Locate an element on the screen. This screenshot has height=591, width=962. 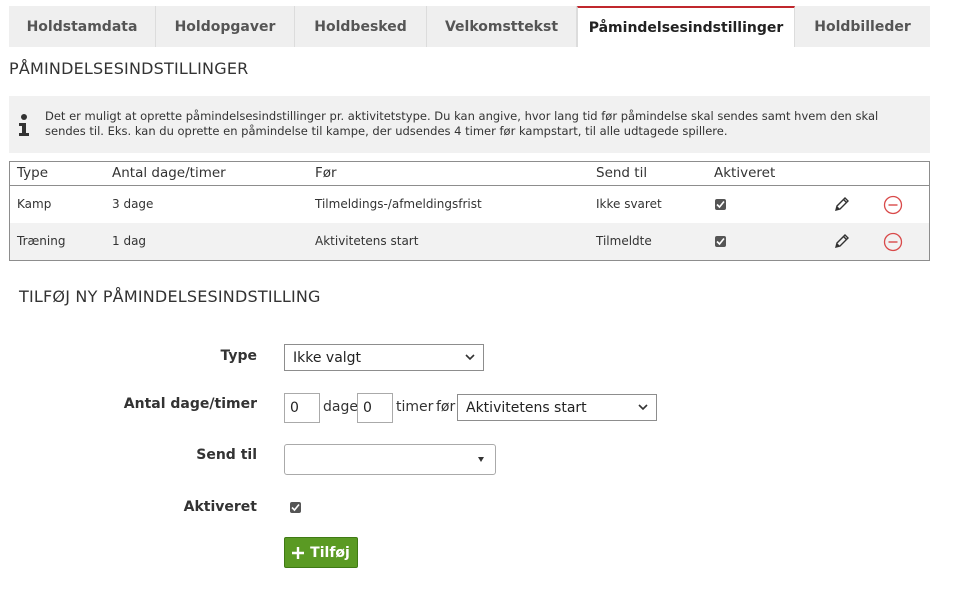
cell-send-til: Tilmeldte is located at coordinates (624, 241).